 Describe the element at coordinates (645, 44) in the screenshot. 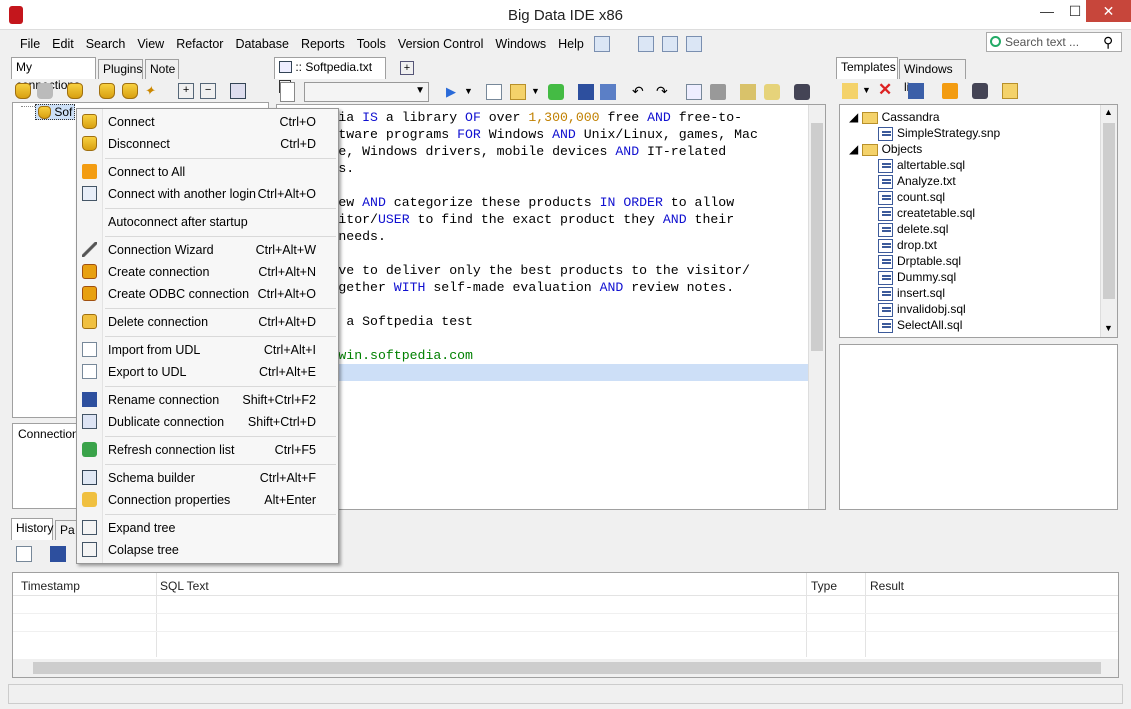

I see `layout-list-icon` at that location.